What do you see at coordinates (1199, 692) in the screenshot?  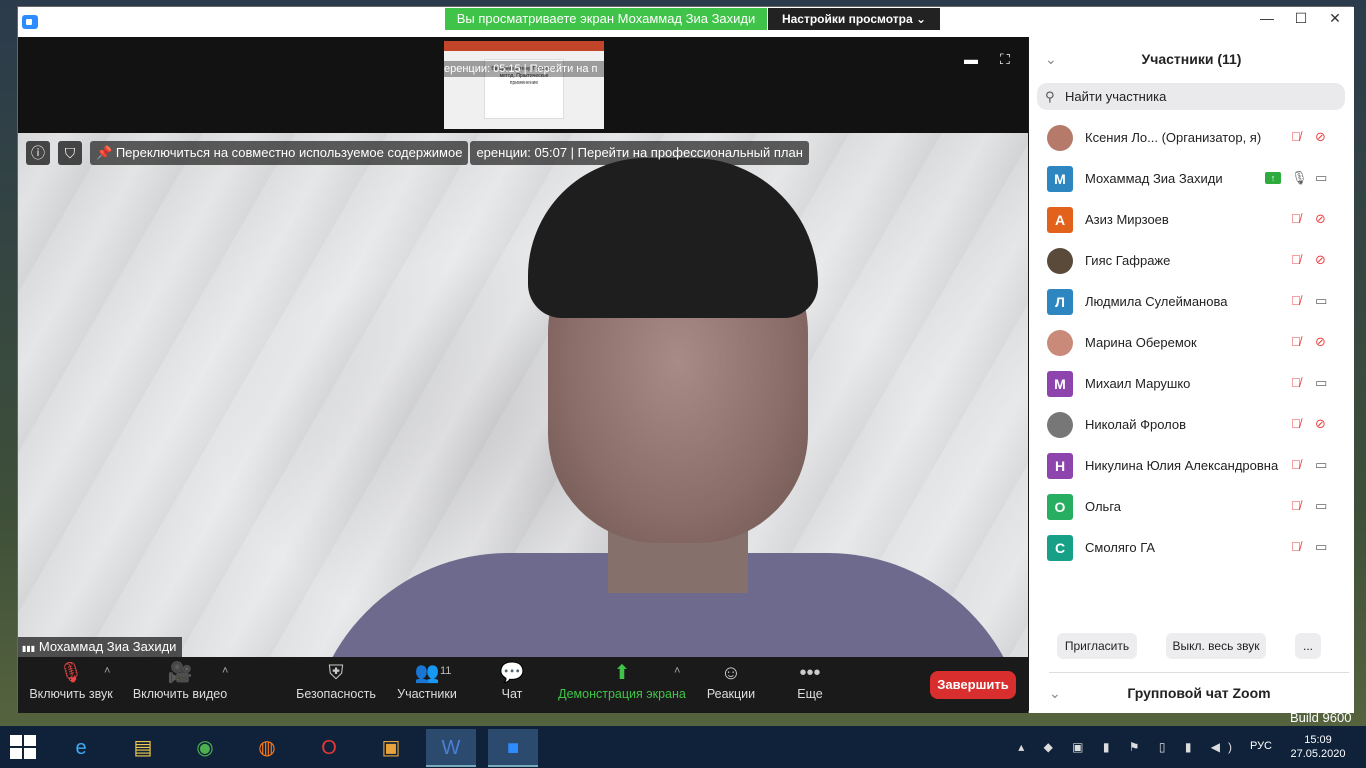 I see `group-chat-header: ⌄ Групповой чат Zoom` at bounding box center [1199, 692].